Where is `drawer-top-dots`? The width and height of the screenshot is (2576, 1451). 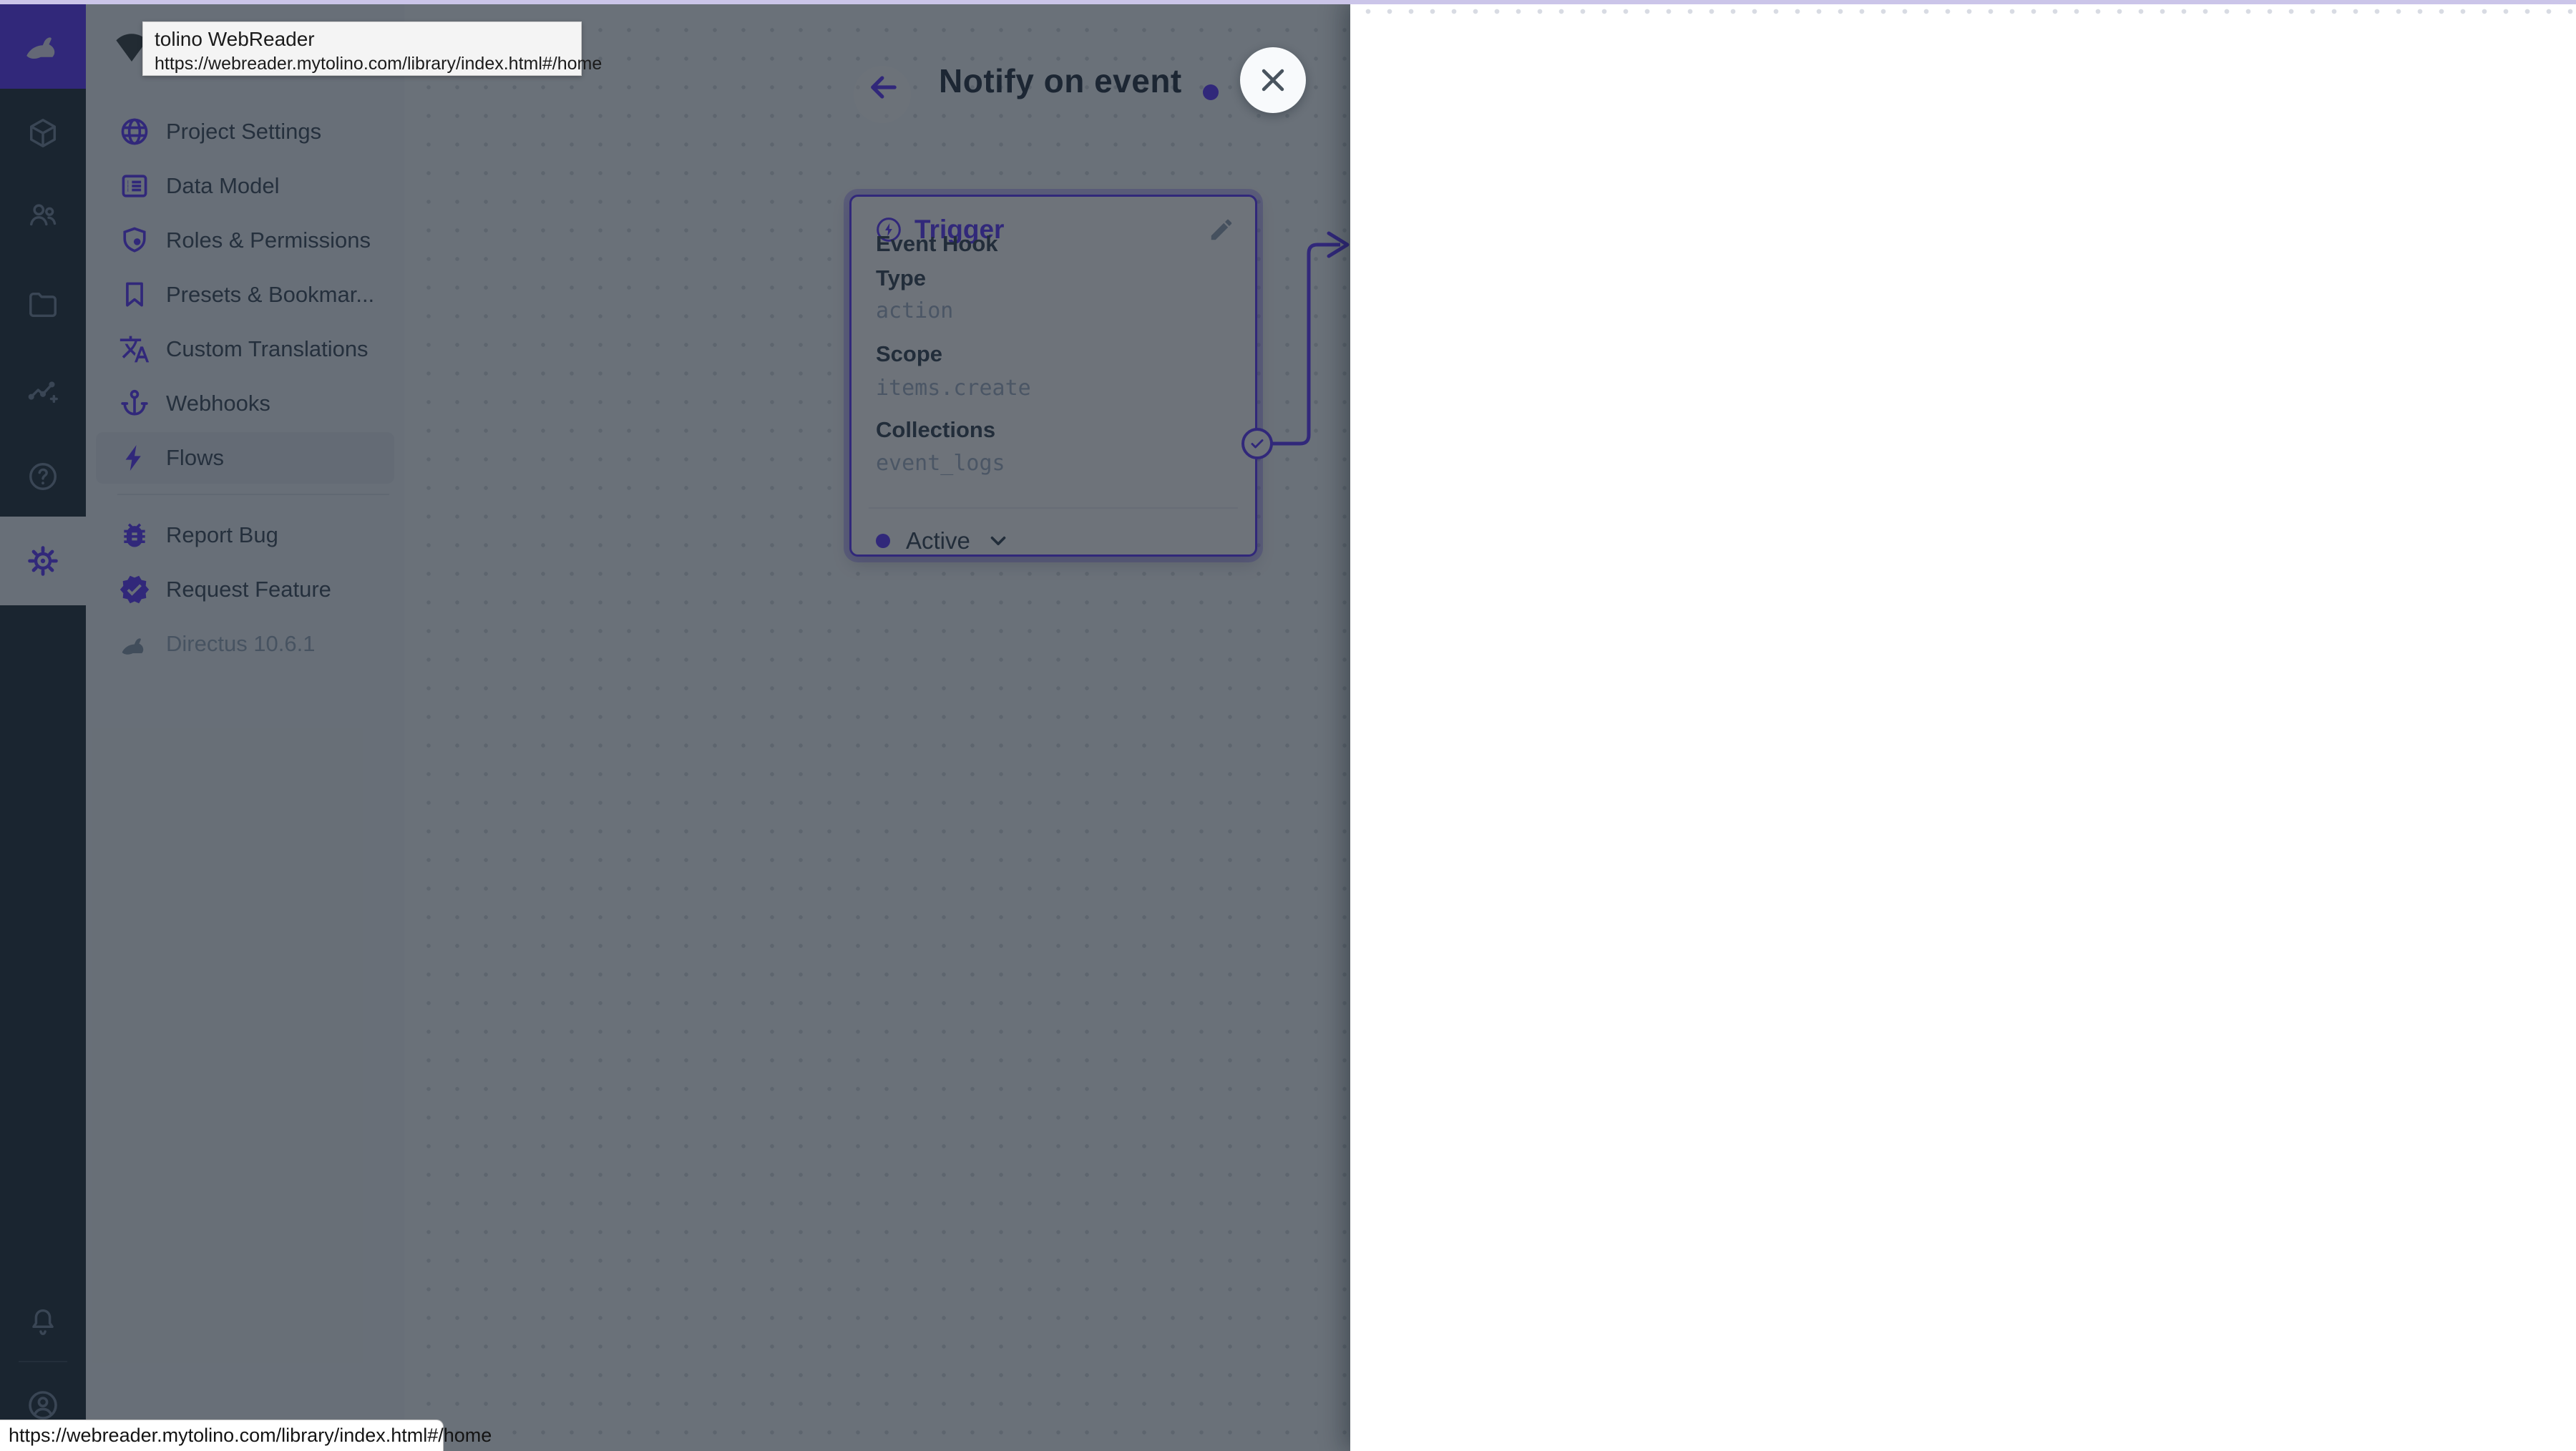 drawer-top-dots is located at coordinates (1963, 10).